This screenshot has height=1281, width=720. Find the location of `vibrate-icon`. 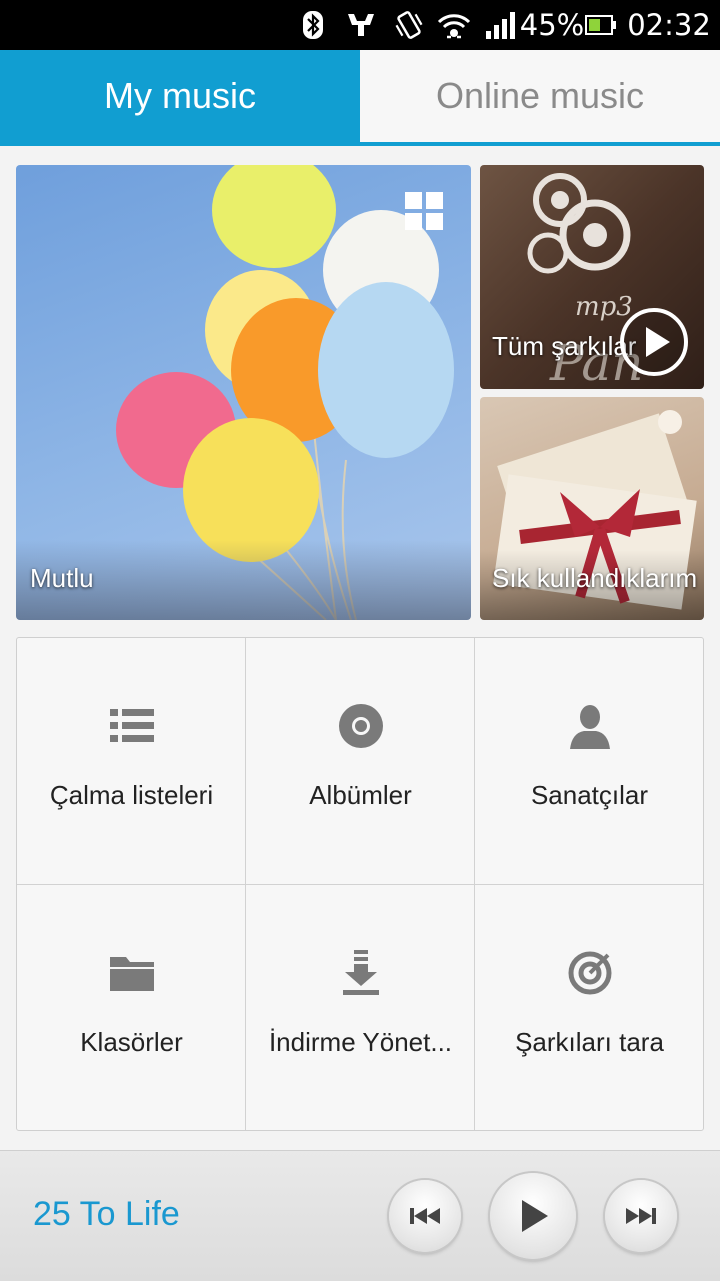

vibrate-icon is located at coordinates (409, 25).